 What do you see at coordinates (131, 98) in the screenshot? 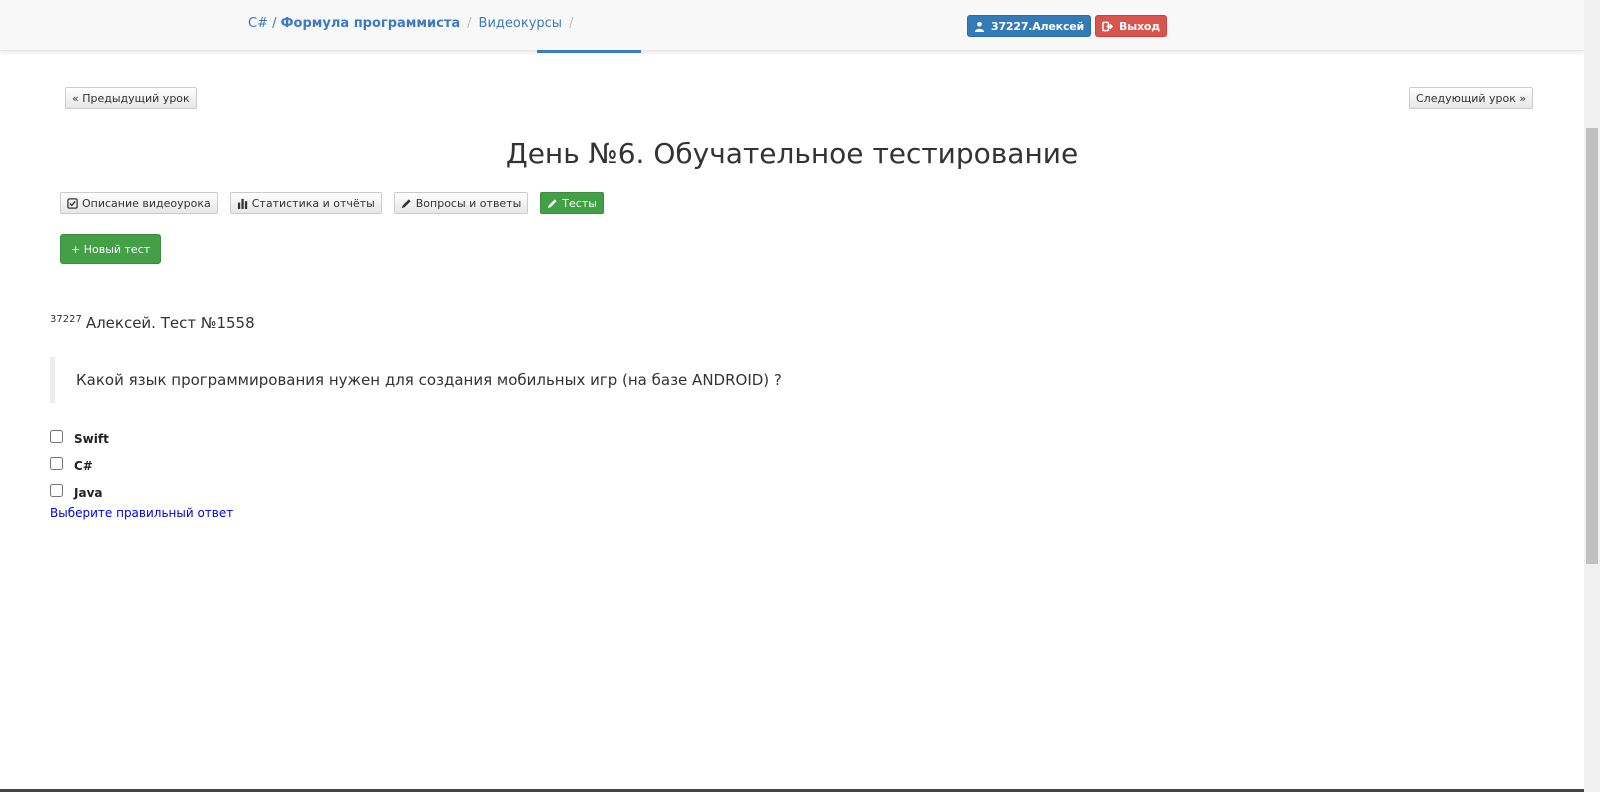
I see `previous-lesson-button: « Предыдущий урок` at bounding box center [131, 98].